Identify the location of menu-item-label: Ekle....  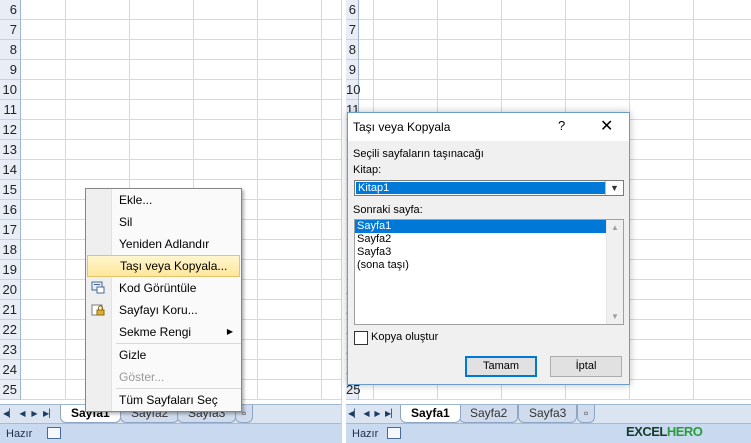
(136, 200).